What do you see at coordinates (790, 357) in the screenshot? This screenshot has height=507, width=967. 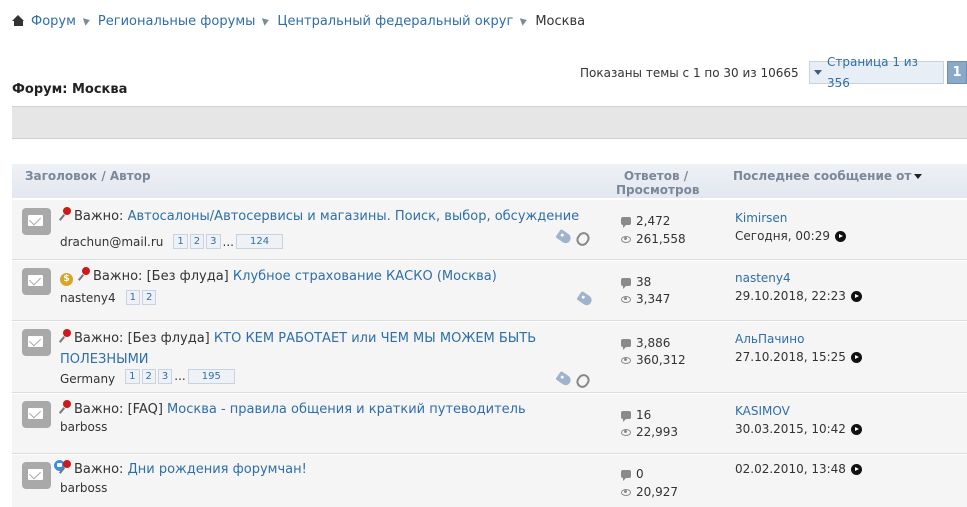 I see `last-post-date: 27.10.2018, 15:25` at bounding box center [790, 357].